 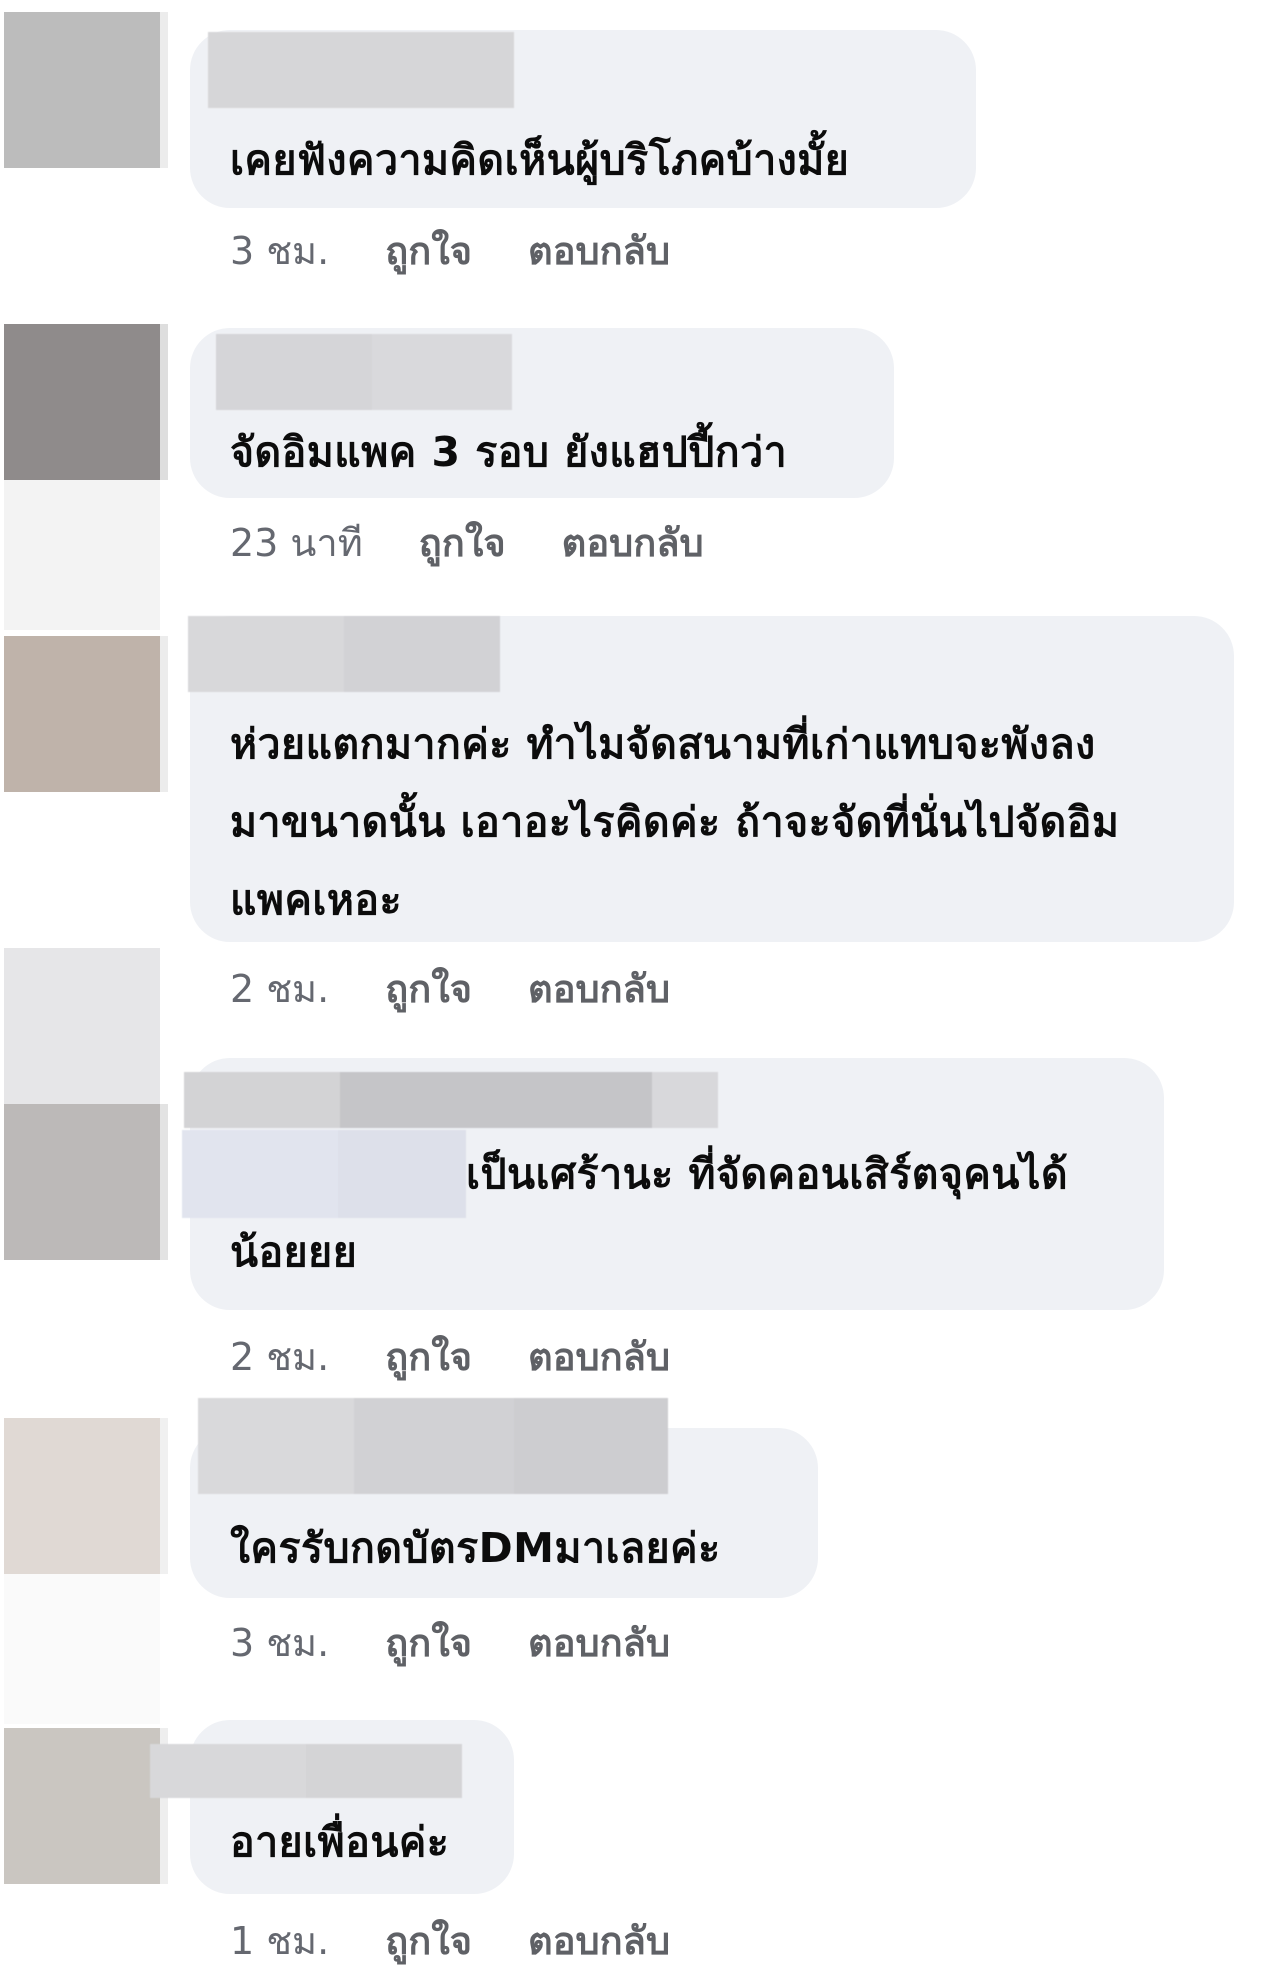 What do you see at coordinates (504, 1498) in the screenshot?
I see `comment-bubble: ใครรับกดบัตรDMมาเลยค่ะ` at bounding box center [504, 1498].